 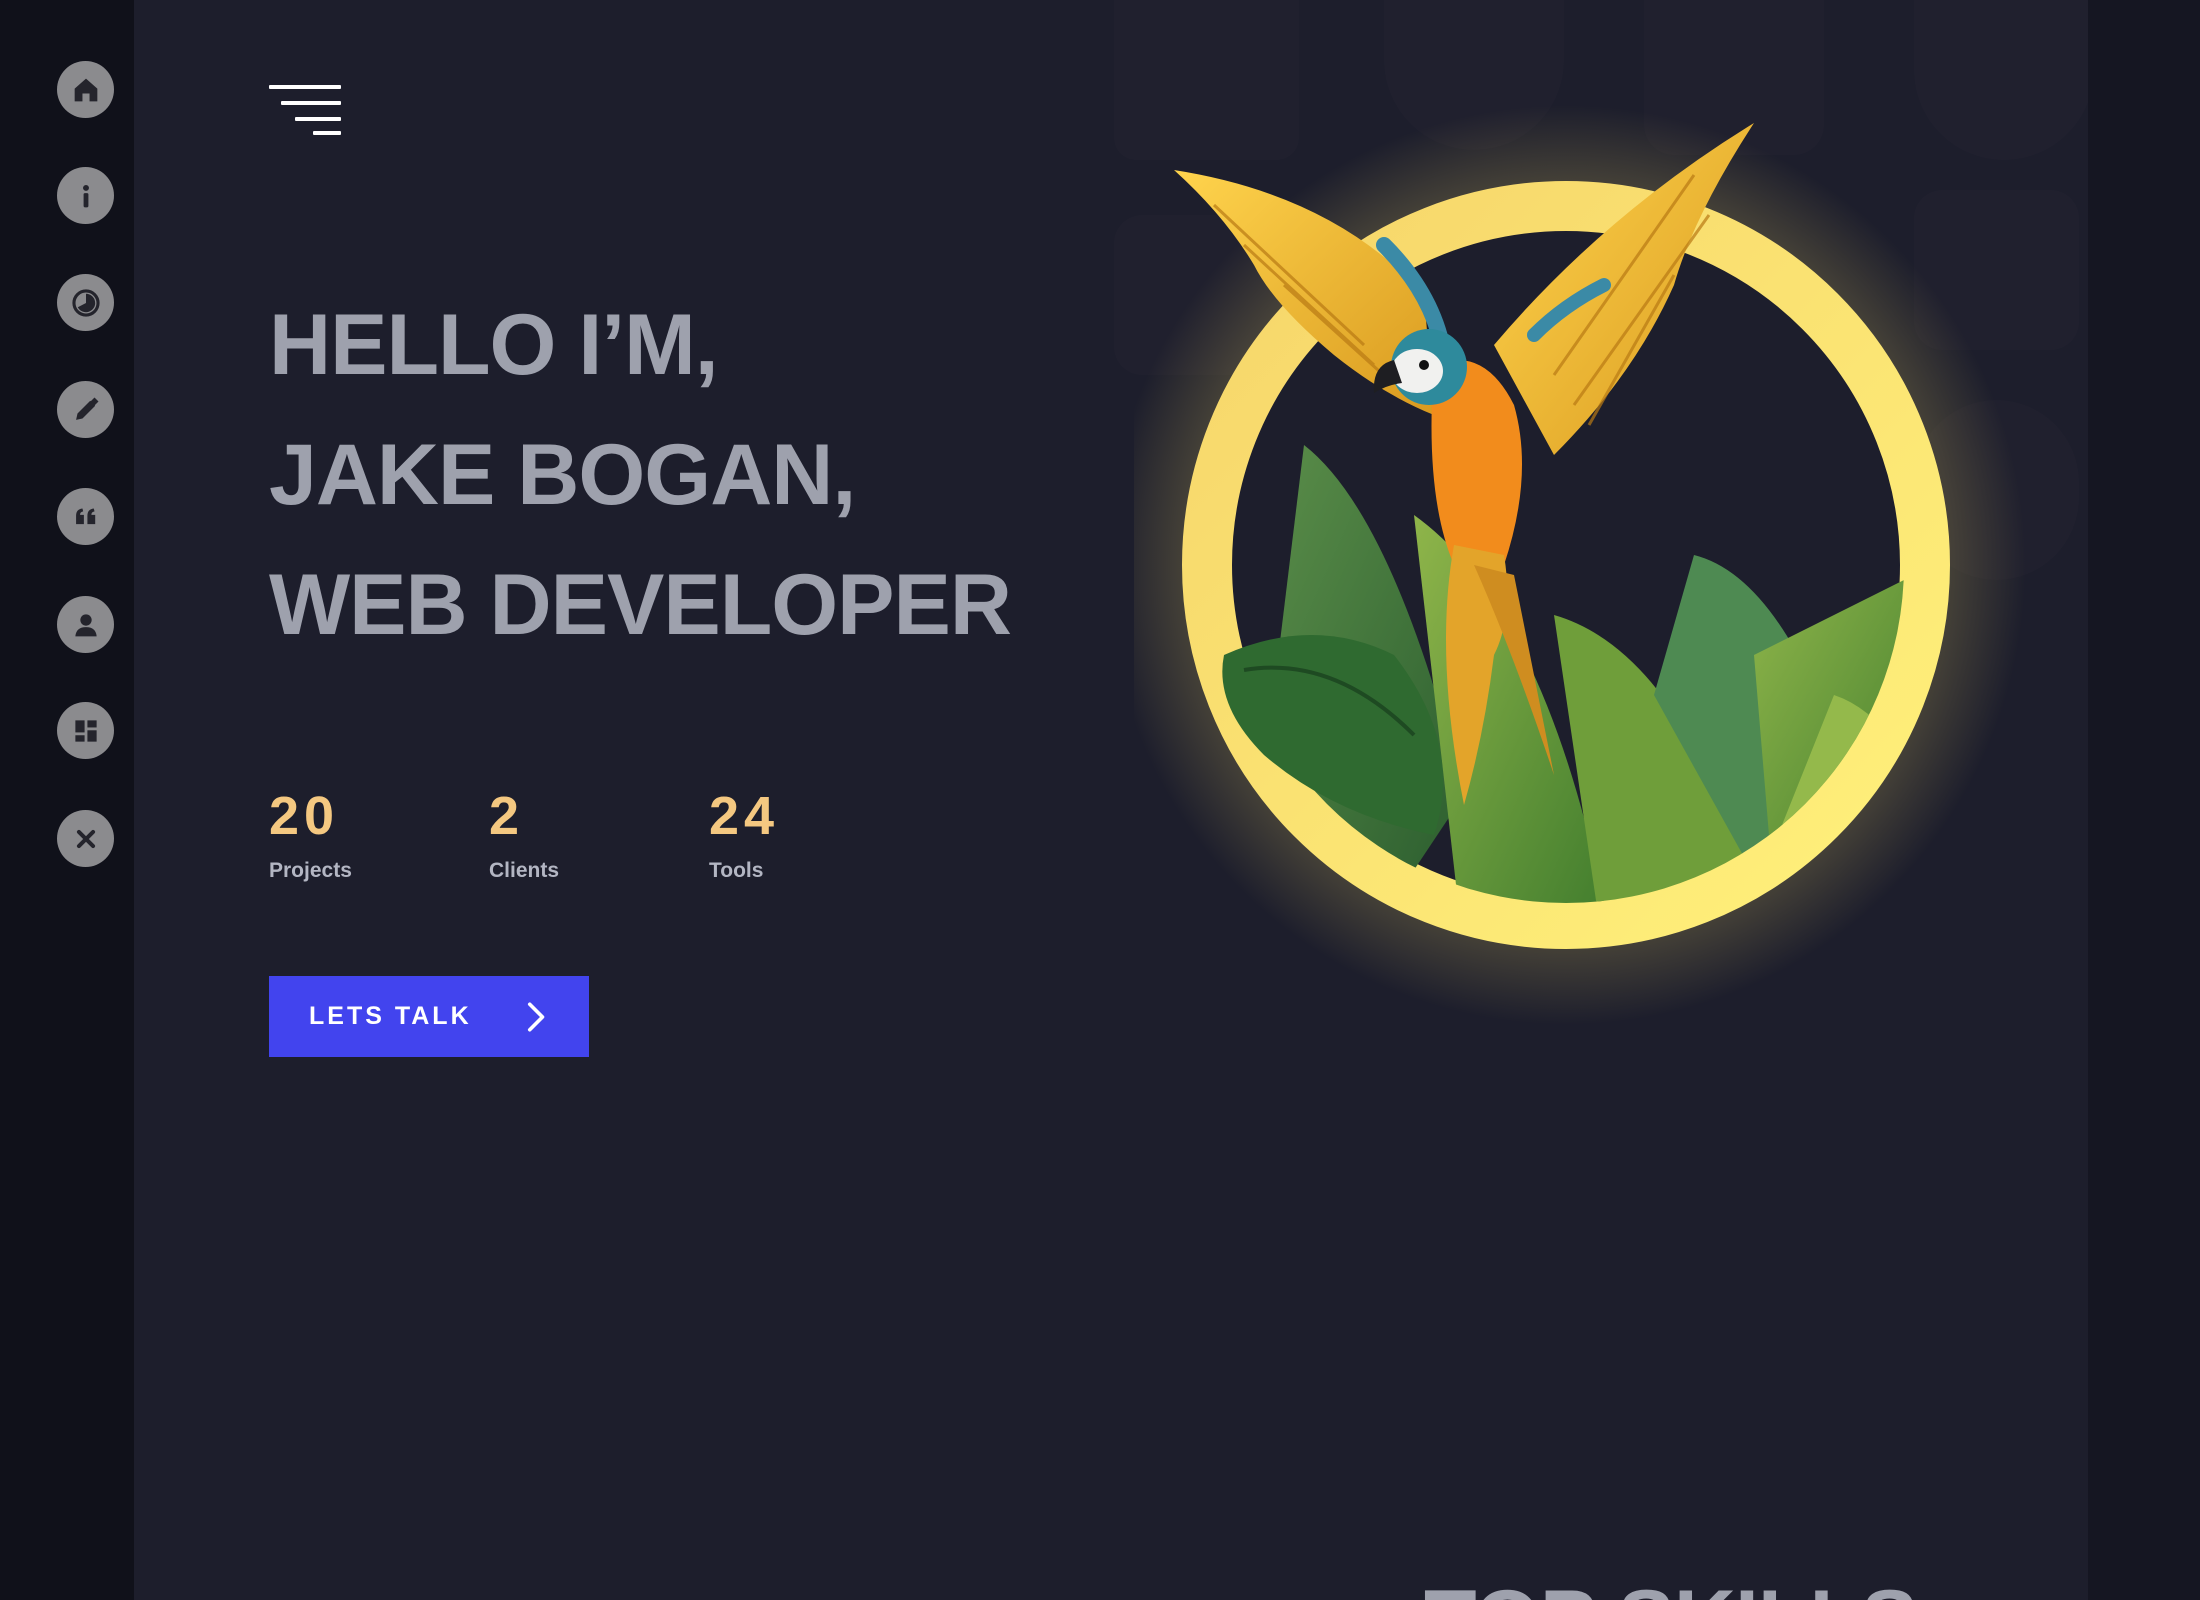 I want to click on lets-talk-button: LETS TALK, so click(x=429, y=1016).